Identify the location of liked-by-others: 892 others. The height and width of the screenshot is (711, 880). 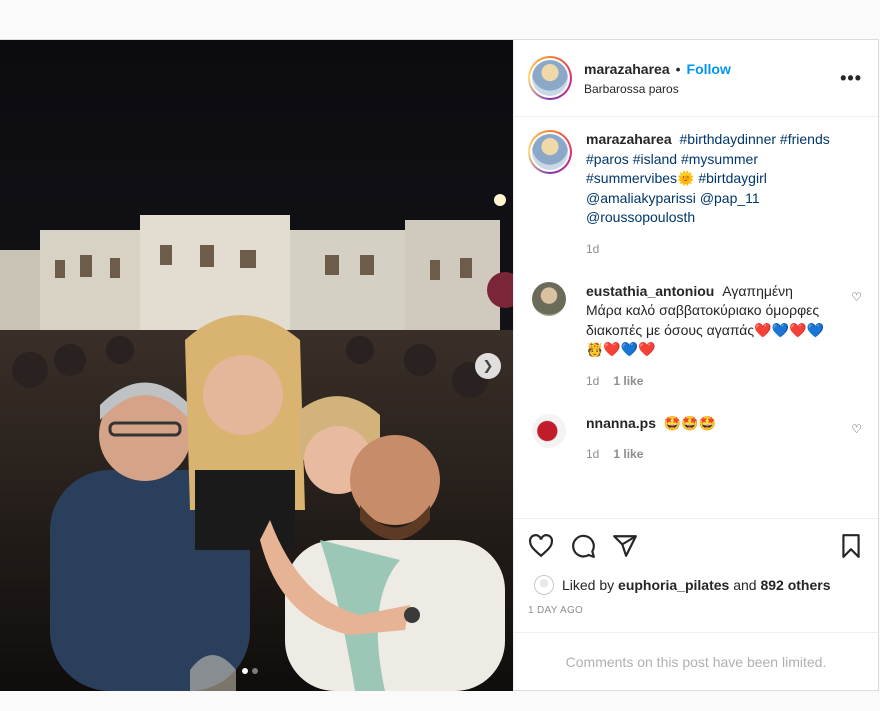
(795, 585).